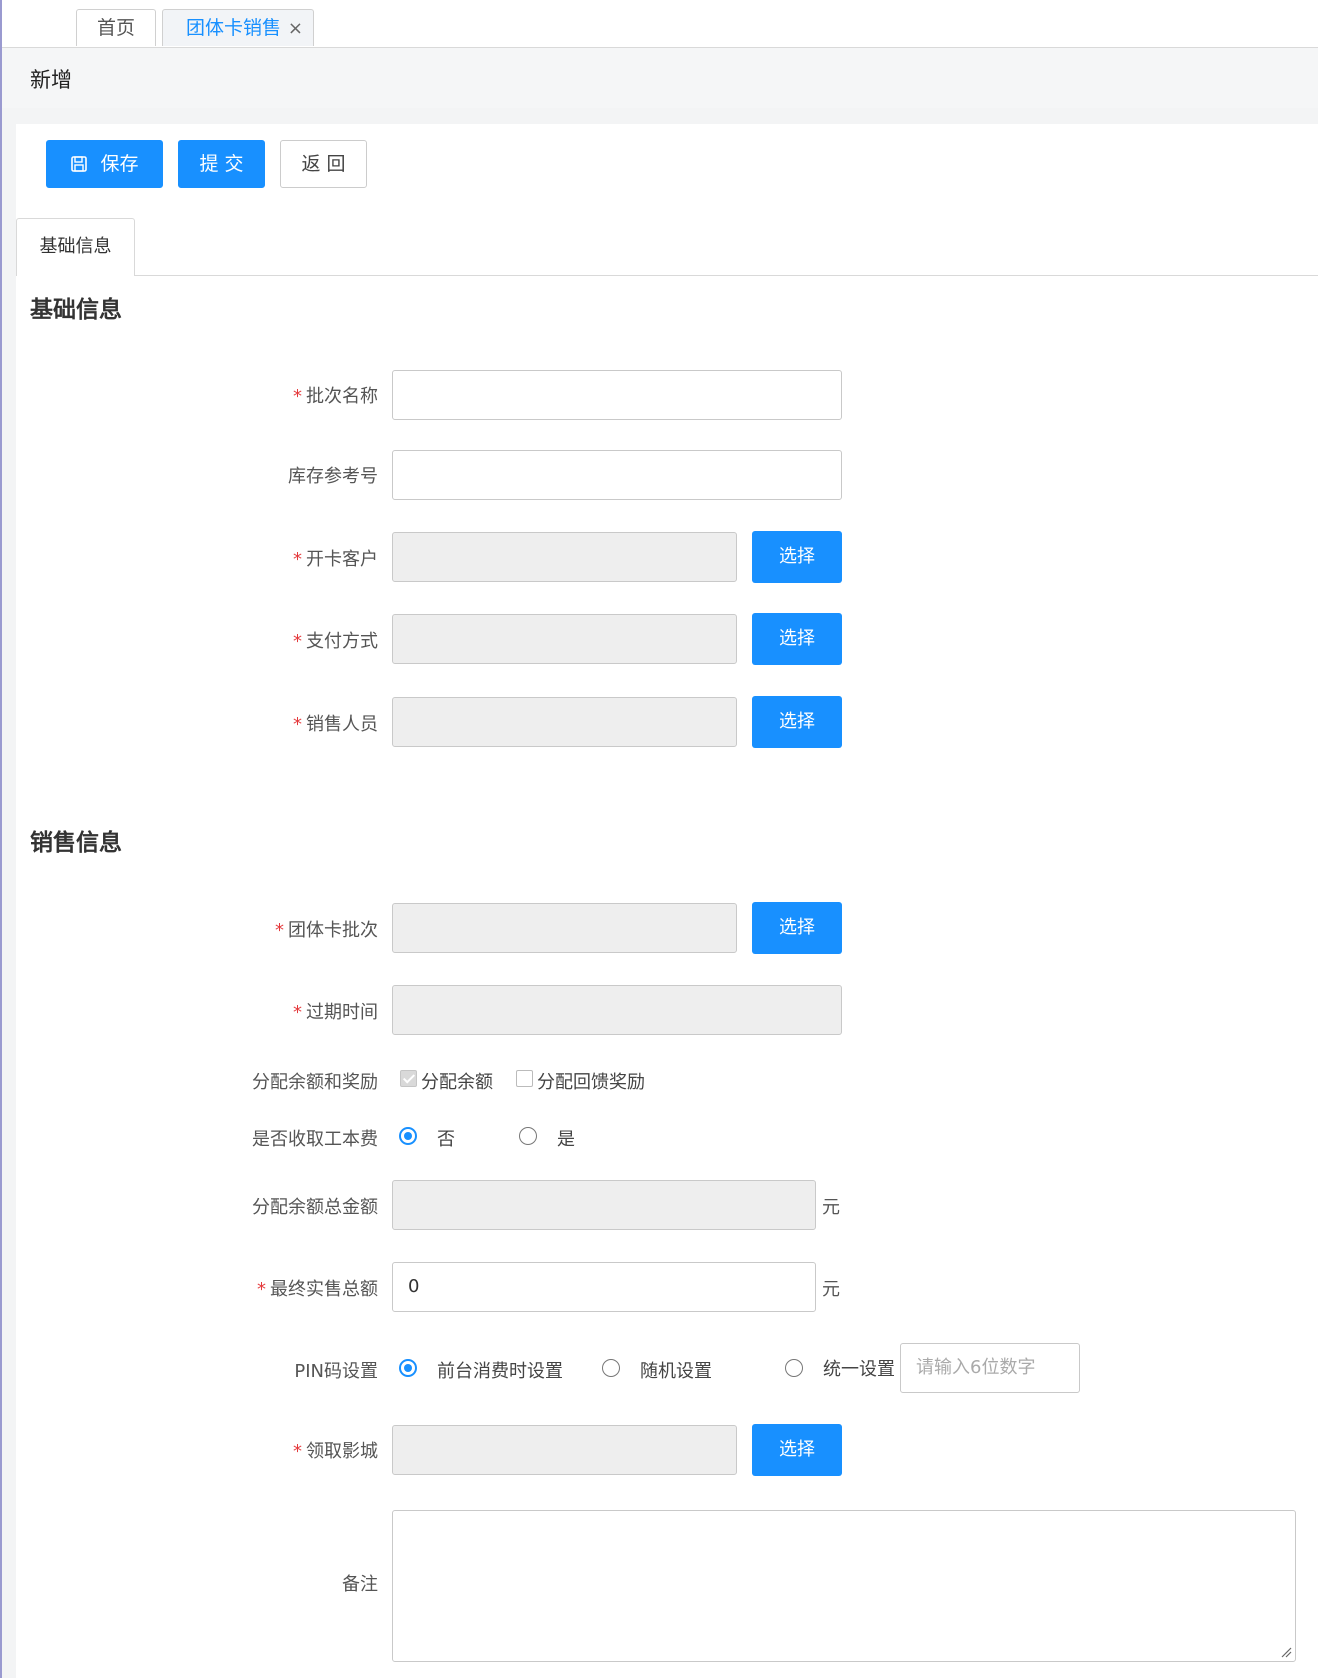 This screenshot has height=1678, width=1318. What do you see at coordinates (528, 1136) in the screenshot?
I see `fee-yes-radio` at bounding box center [528, 1136].